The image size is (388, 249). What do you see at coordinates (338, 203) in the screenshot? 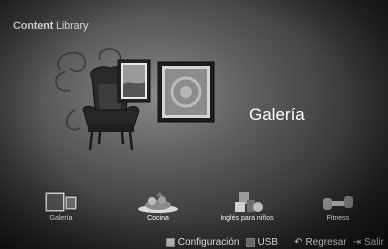
I see `dumbbell-icon` at bounding box center [338, 203].